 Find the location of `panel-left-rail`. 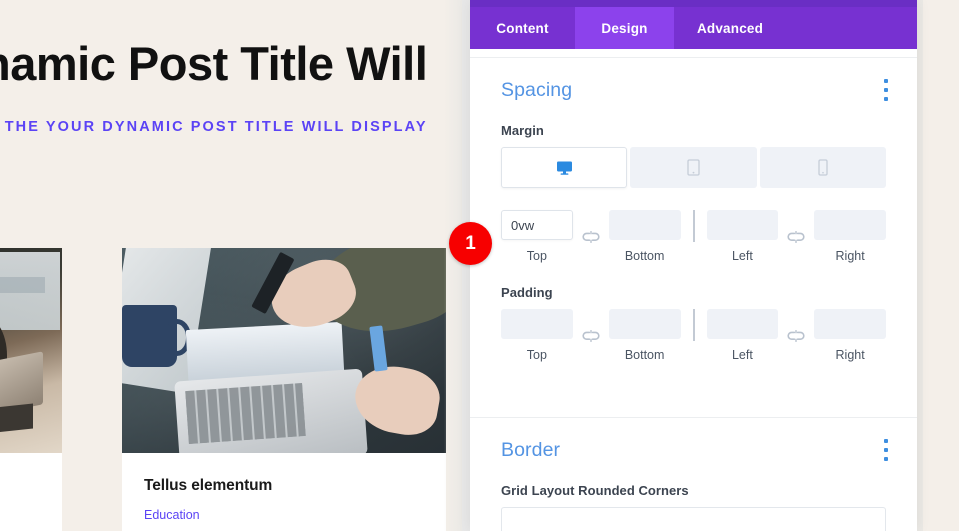

panel-left-rail is located at coordinates (466, 265).